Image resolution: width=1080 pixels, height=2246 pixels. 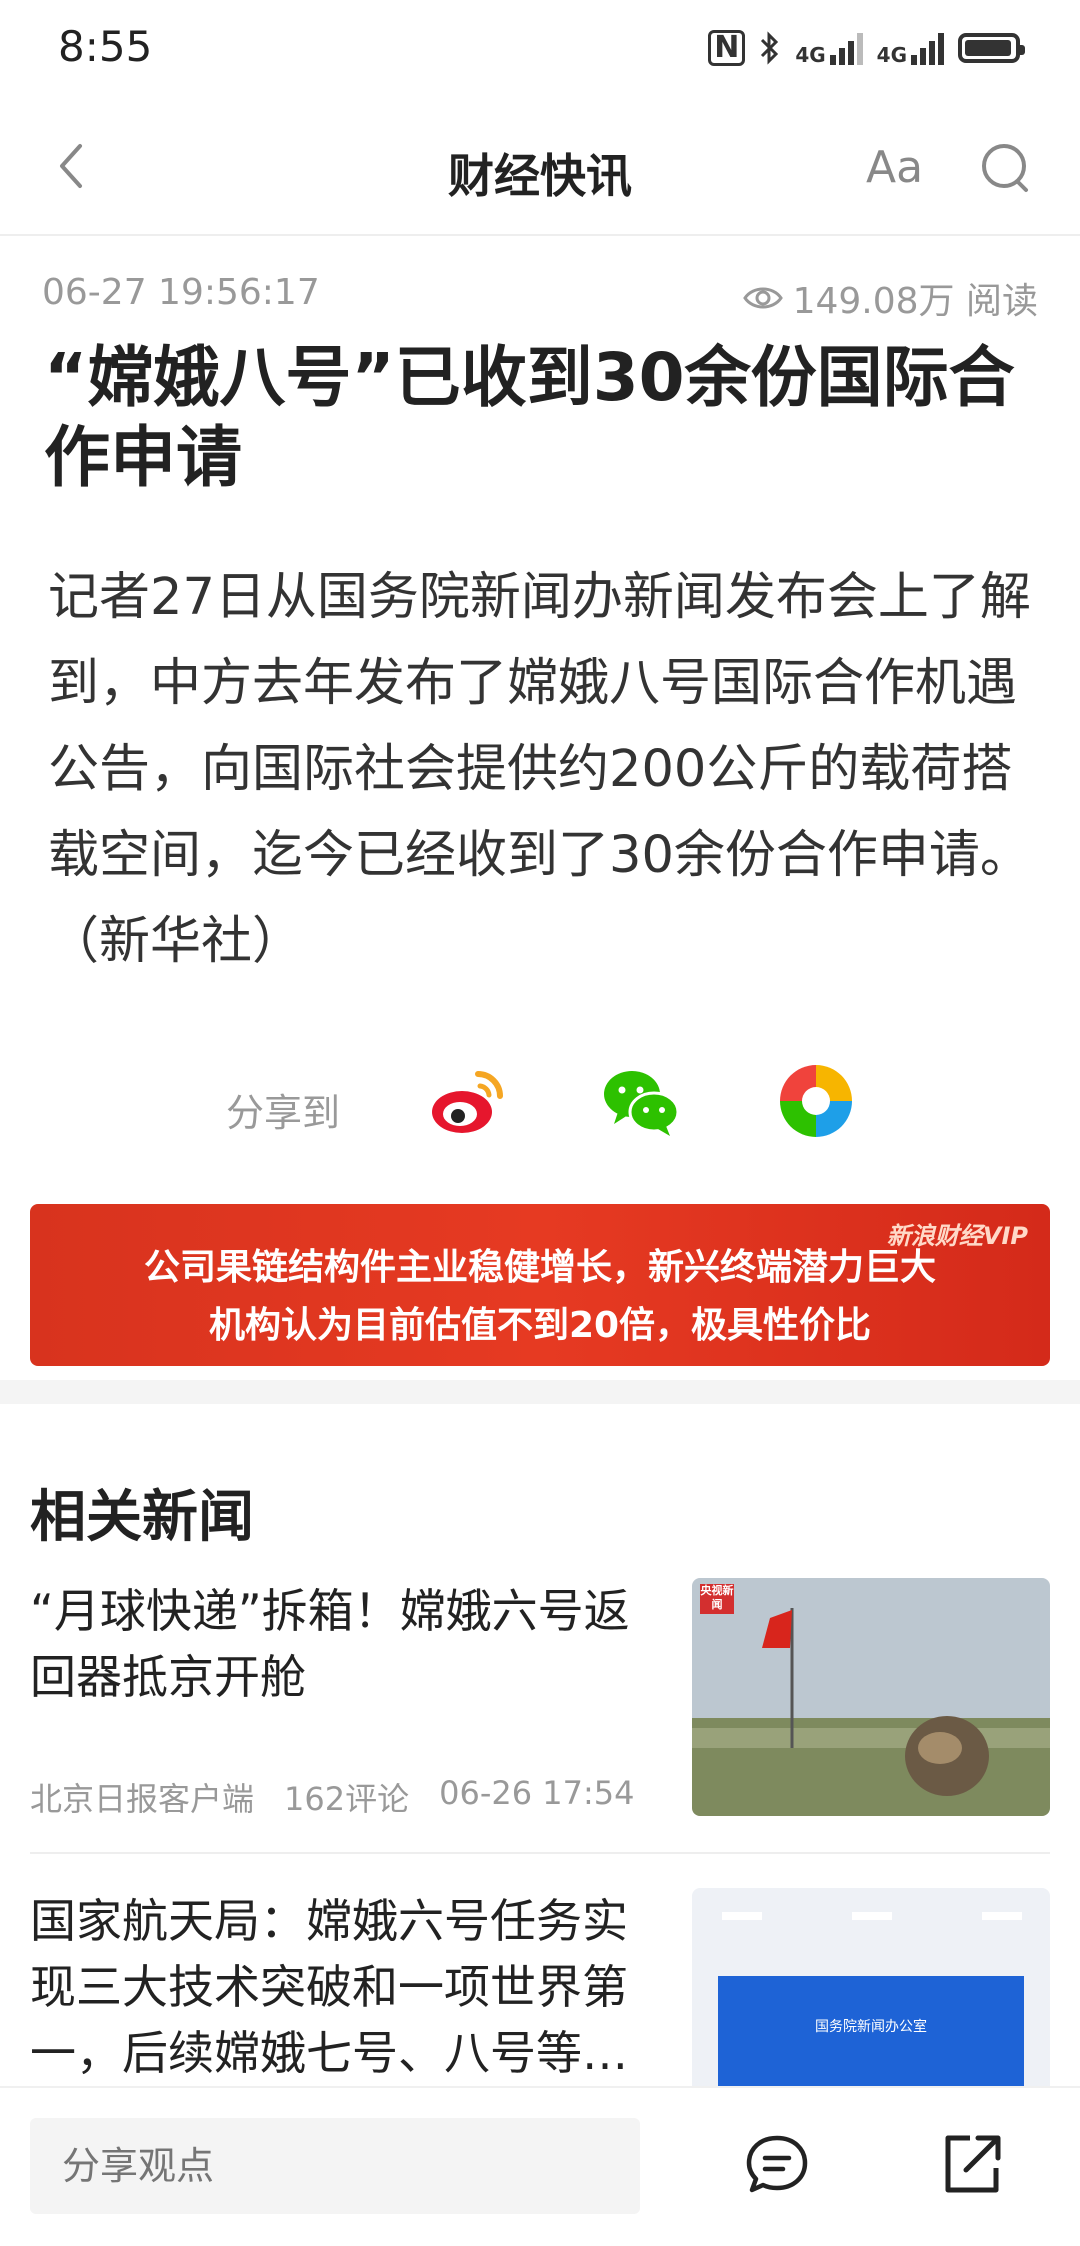 I want to click on ad-line-2: 机构认为目前估值不到20倍，极具性价比, so click(x=540, y=1325).